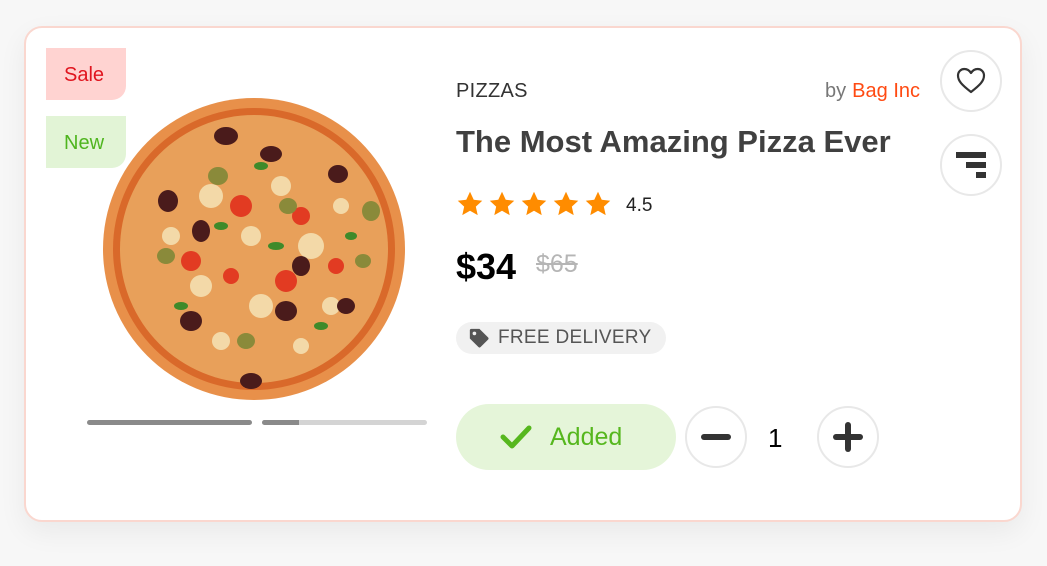  I want to click on rating-value: 4.5, so click(639, 205).